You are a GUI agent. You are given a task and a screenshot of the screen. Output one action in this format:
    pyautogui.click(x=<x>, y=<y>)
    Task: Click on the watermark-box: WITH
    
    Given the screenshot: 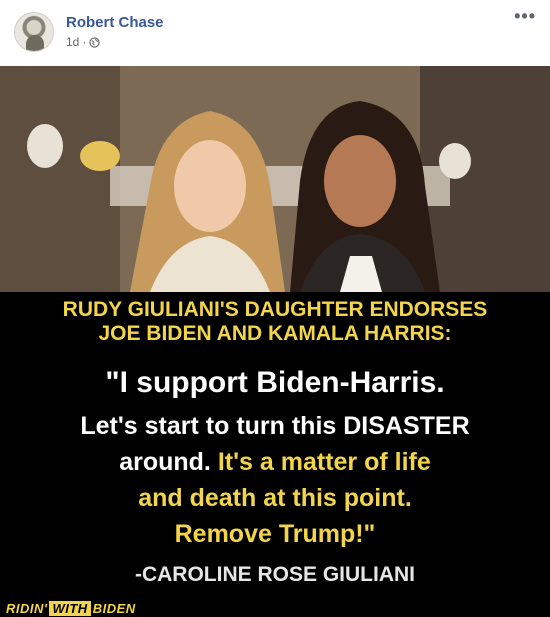 What is the action you would take?
    pyautogui.click(x=70, y=608)
    